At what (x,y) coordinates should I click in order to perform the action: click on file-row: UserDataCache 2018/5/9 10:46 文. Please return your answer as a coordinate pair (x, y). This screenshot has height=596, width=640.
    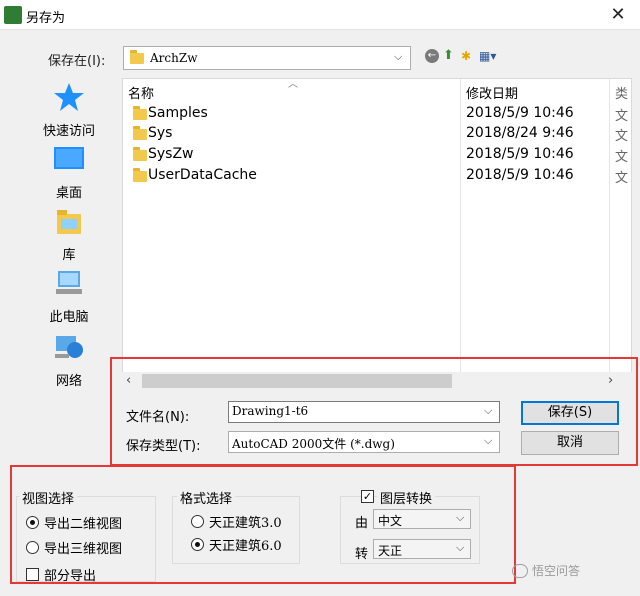
    Looking at the image, I should click on (377, 175).